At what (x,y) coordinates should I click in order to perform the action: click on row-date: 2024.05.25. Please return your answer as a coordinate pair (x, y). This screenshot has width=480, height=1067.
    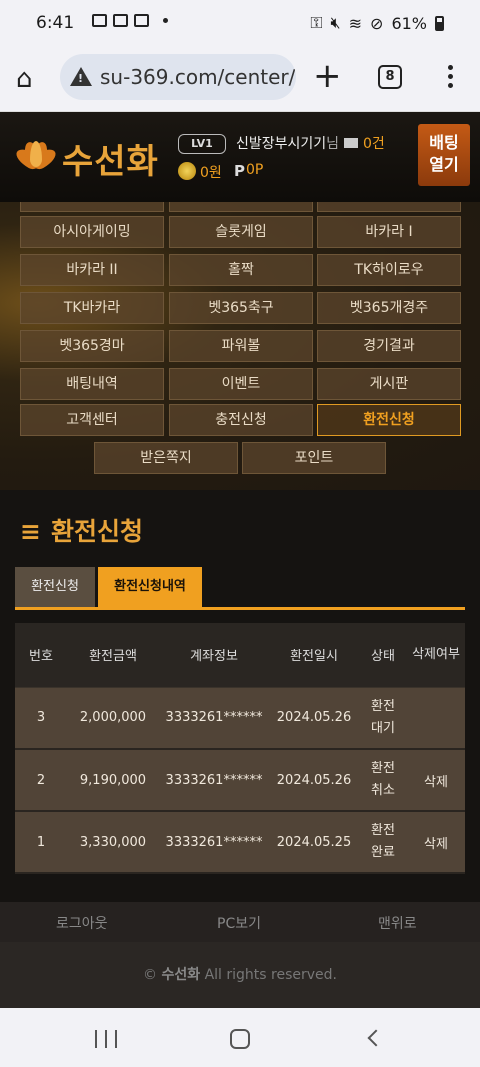
    Looking at the image, I should click on (314, 842).